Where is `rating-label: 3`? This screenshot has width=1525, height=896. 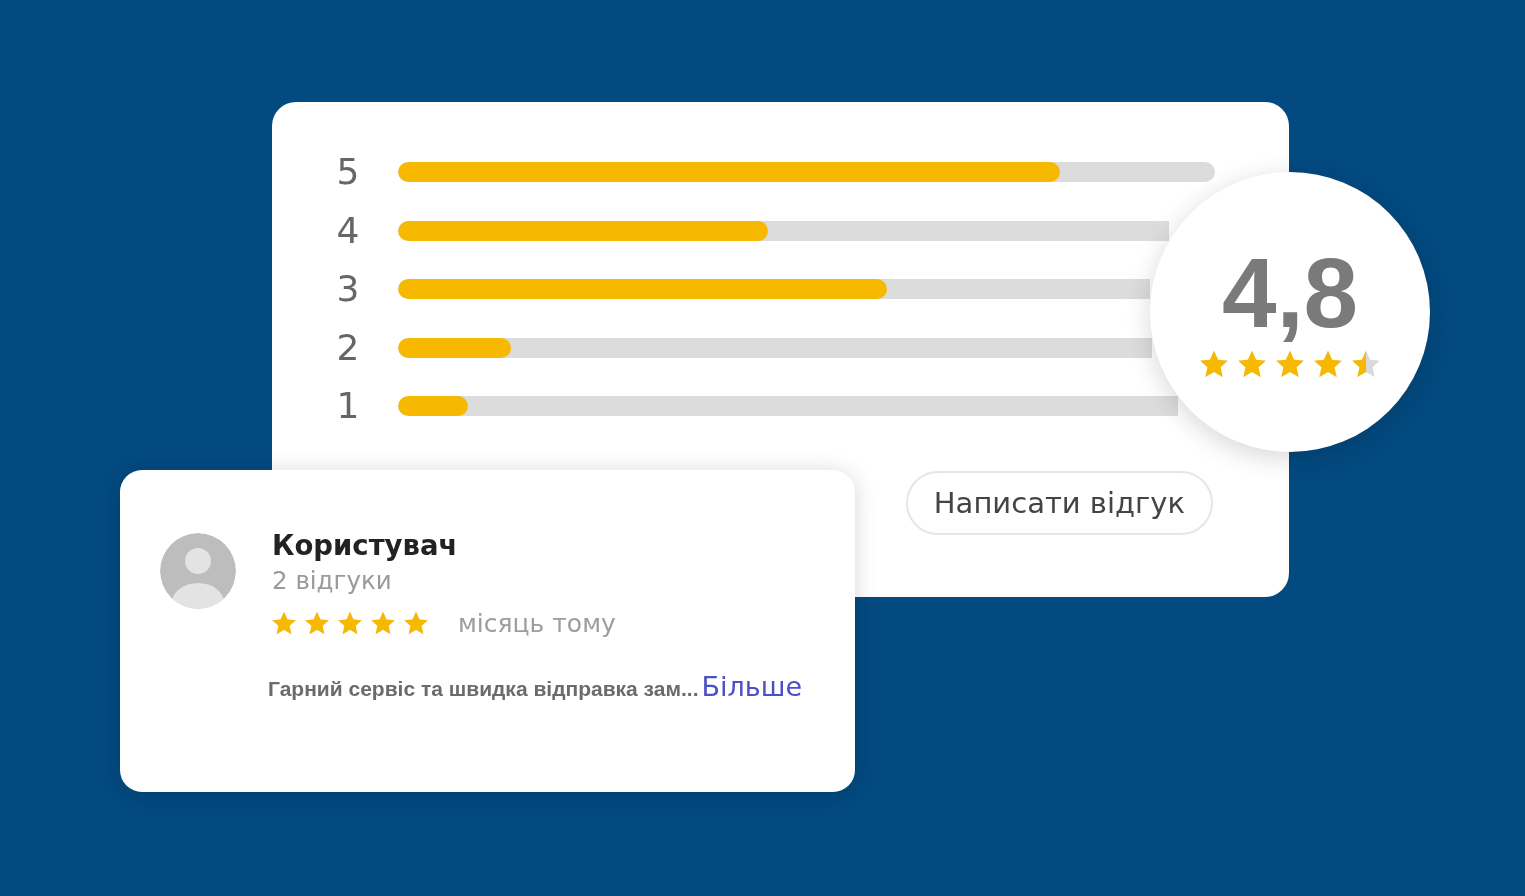 rating-label: 3 is located at coordinates (348, 289).